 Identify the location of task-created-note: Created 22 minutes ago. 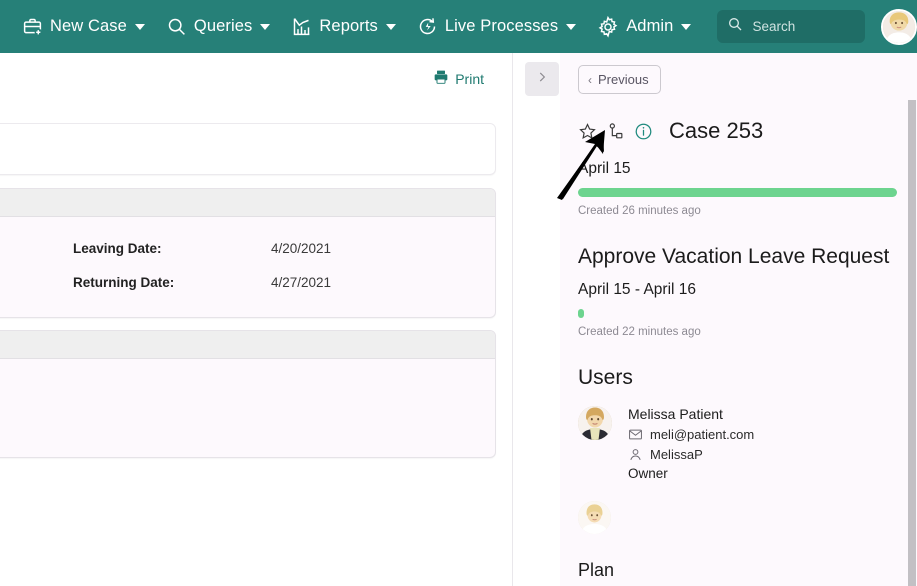
(639, 332).